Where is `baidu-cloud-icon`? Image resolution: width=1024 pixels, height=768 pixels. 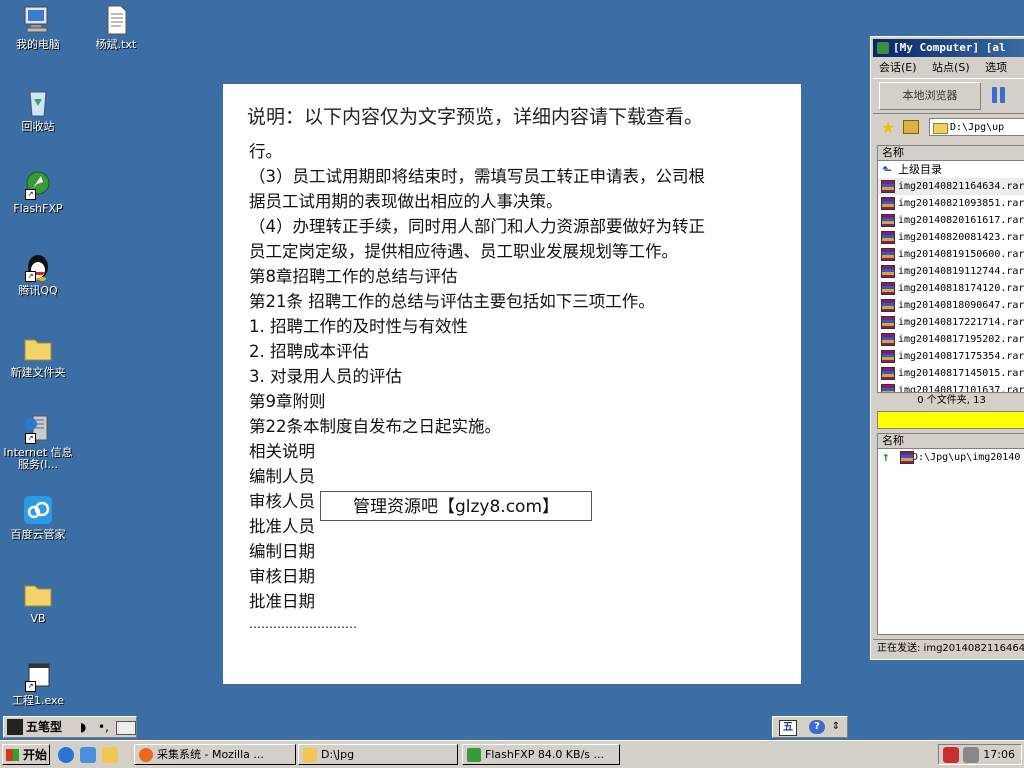
baidu-cloud-icon is located at coordinates (38, 510).